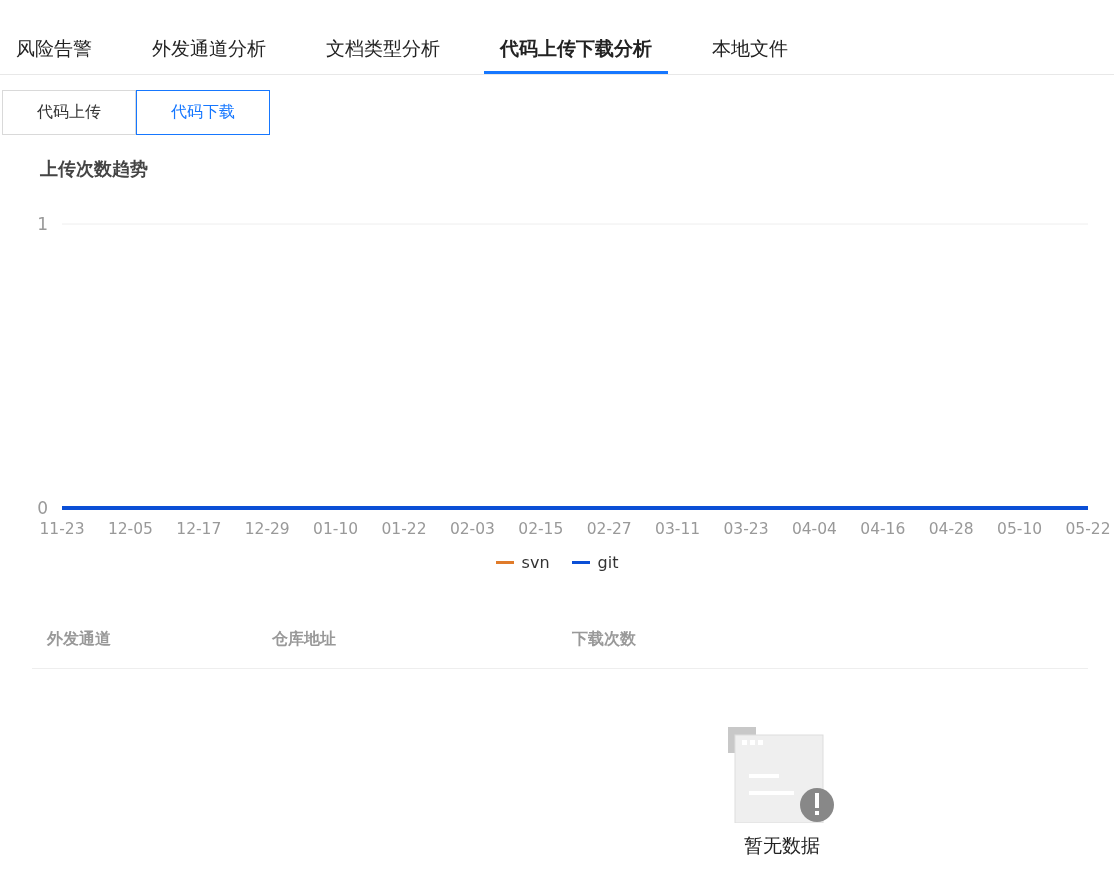  Describe the element at coordinates (750, 54) in the screenshot. I see `tab: 本地文件` at that location.